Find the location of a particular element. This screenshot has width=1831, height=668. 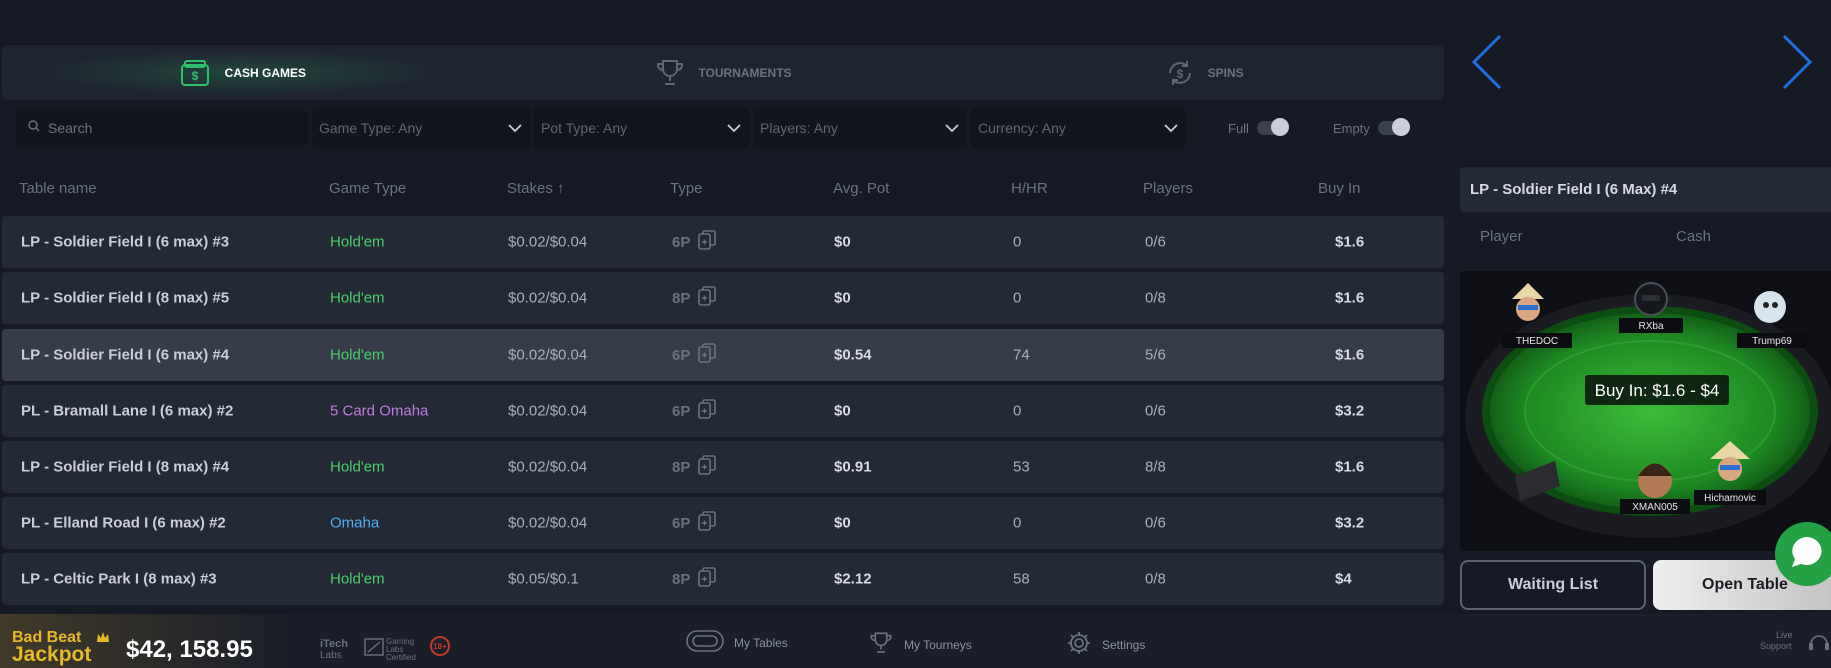

header-type: Type is located at coordinates (686, 188).